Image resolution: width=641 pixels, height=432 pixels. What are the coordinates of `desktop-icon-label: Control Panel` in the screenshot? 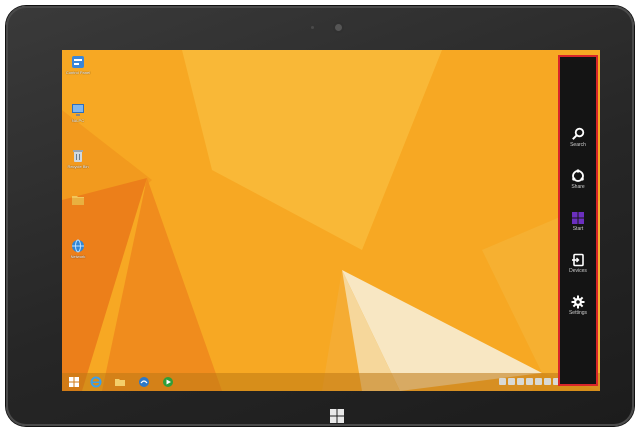 It's located at (78, 72).